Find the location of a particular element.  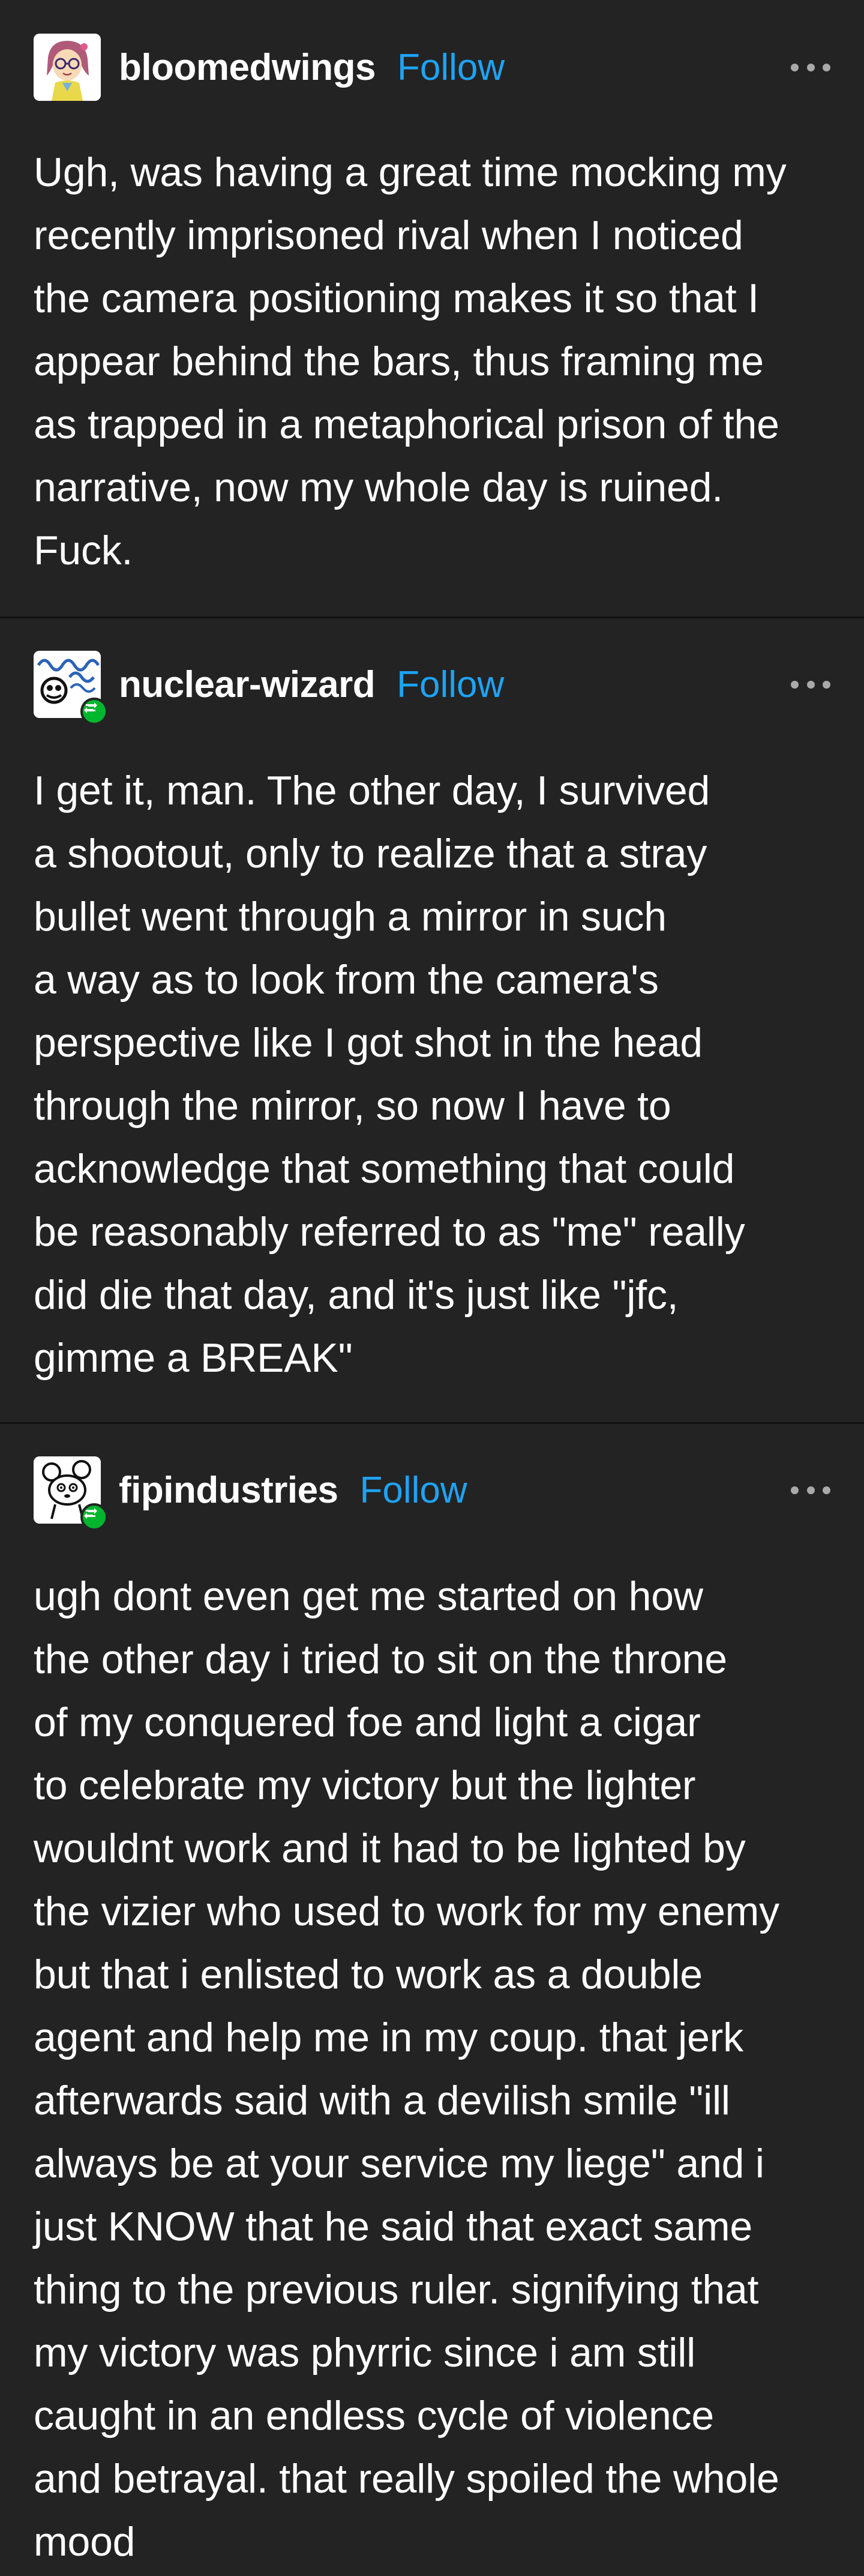

username: fipindustries is located at coordinates (229, 1490).